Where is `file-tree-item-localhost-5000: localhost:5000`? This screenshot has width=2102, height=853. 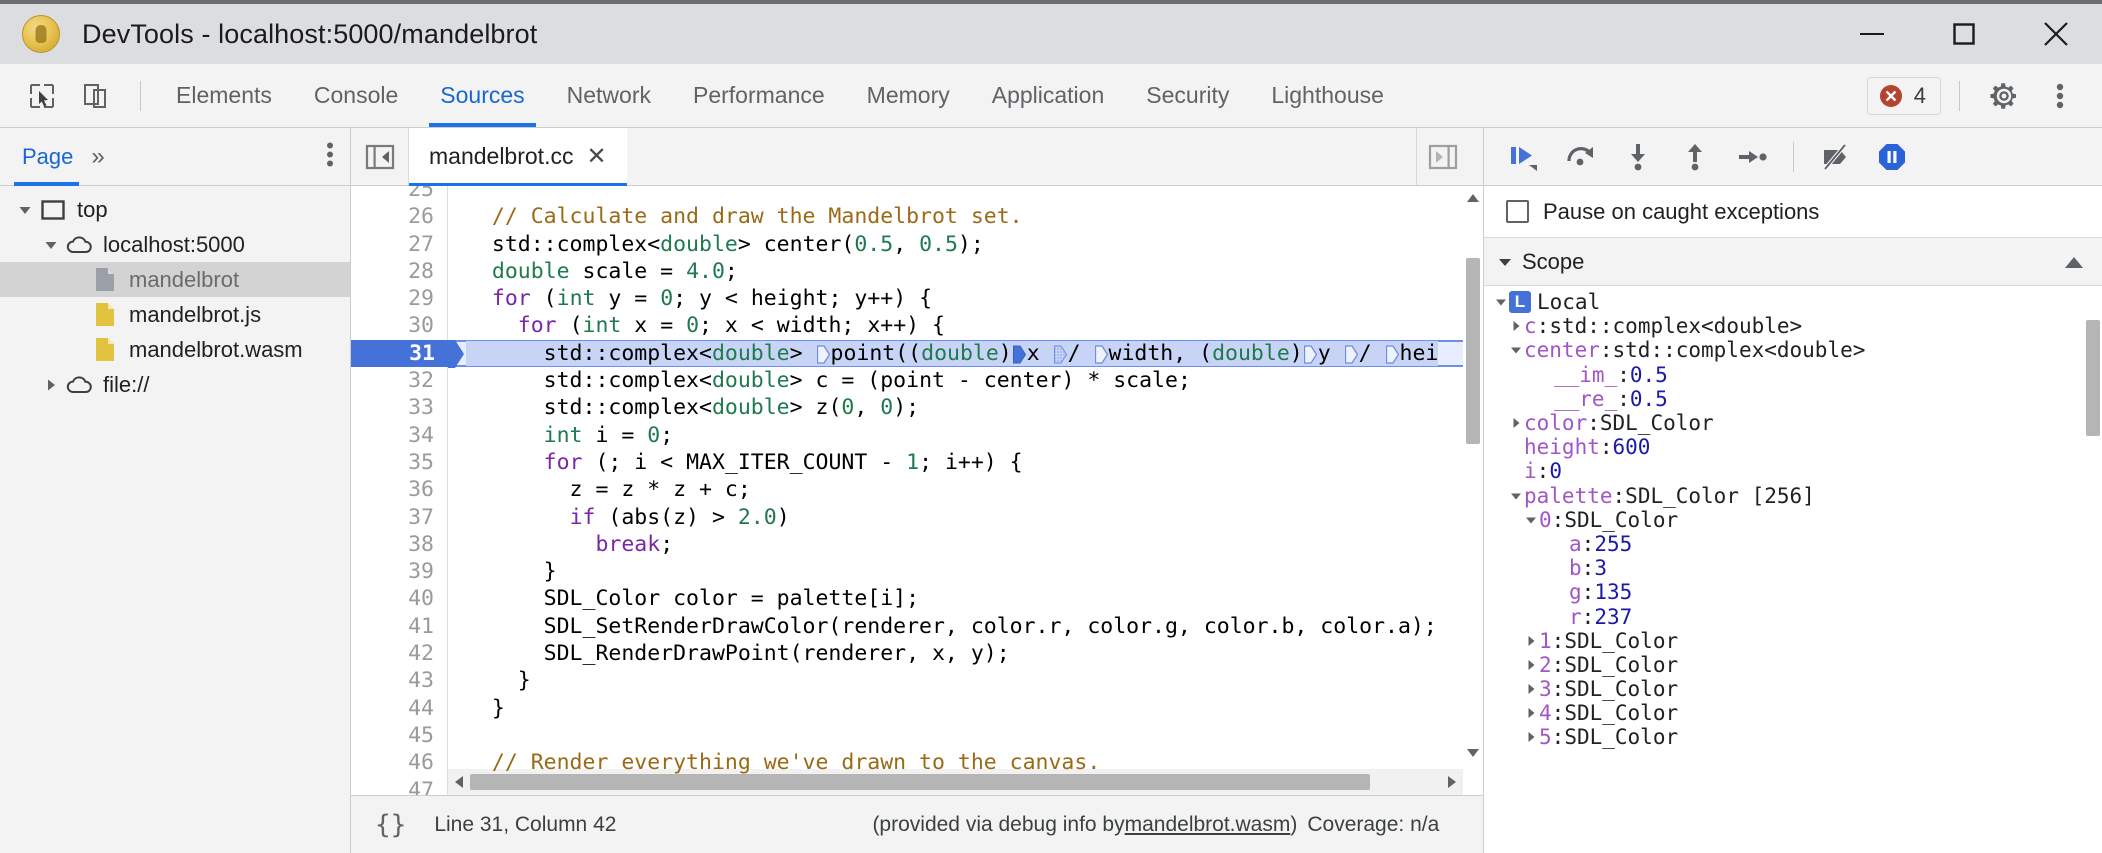
file-tree-item-localhost-5000: localhost:5000 is located at coordinates (175, 244).